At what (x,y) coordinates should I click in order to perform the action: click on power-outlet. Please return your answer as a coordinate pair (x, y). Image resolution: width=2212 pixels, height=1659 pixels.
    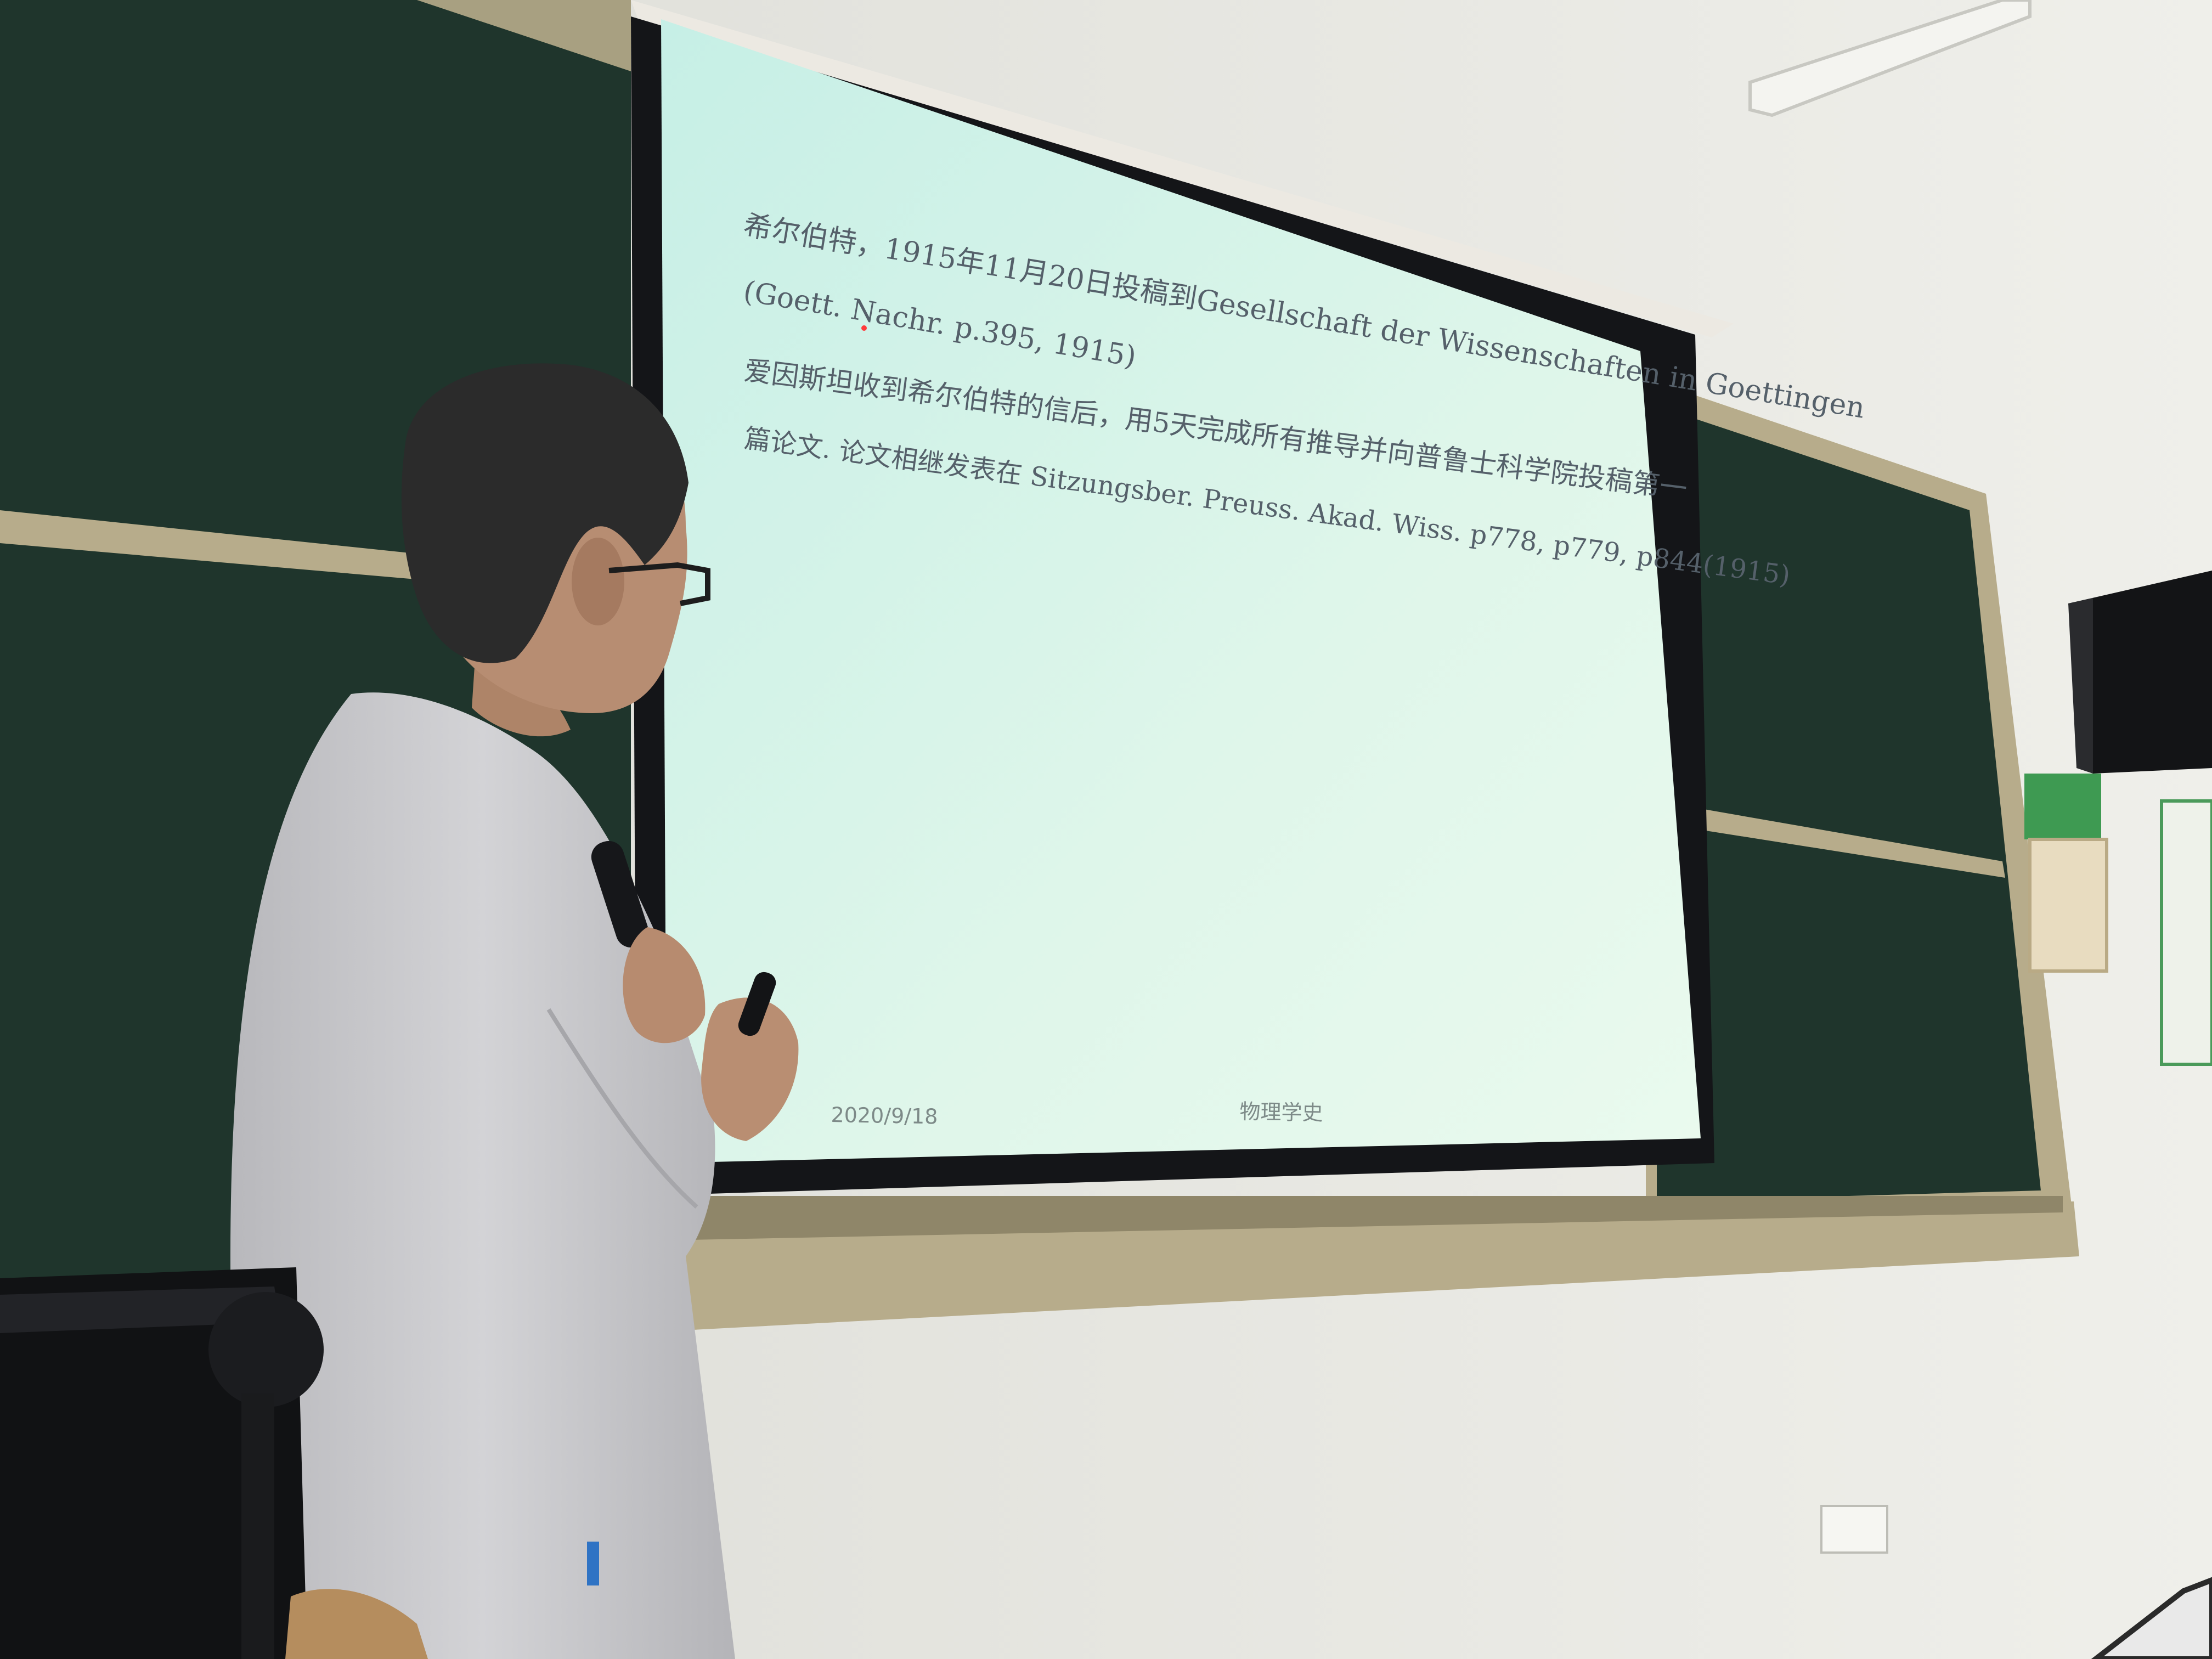
    Looking at the image, I should click on (1854, 1530).